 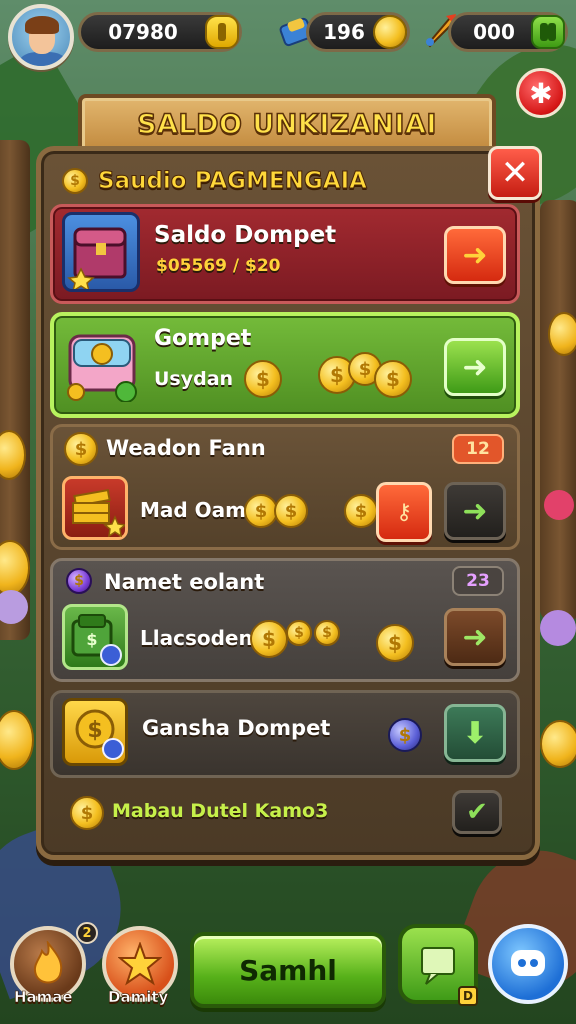 What do you see at coordinates (138, 997) in the screenshot?
I see `bottom-left2-label: Damity` at bounding box center [138, 997].